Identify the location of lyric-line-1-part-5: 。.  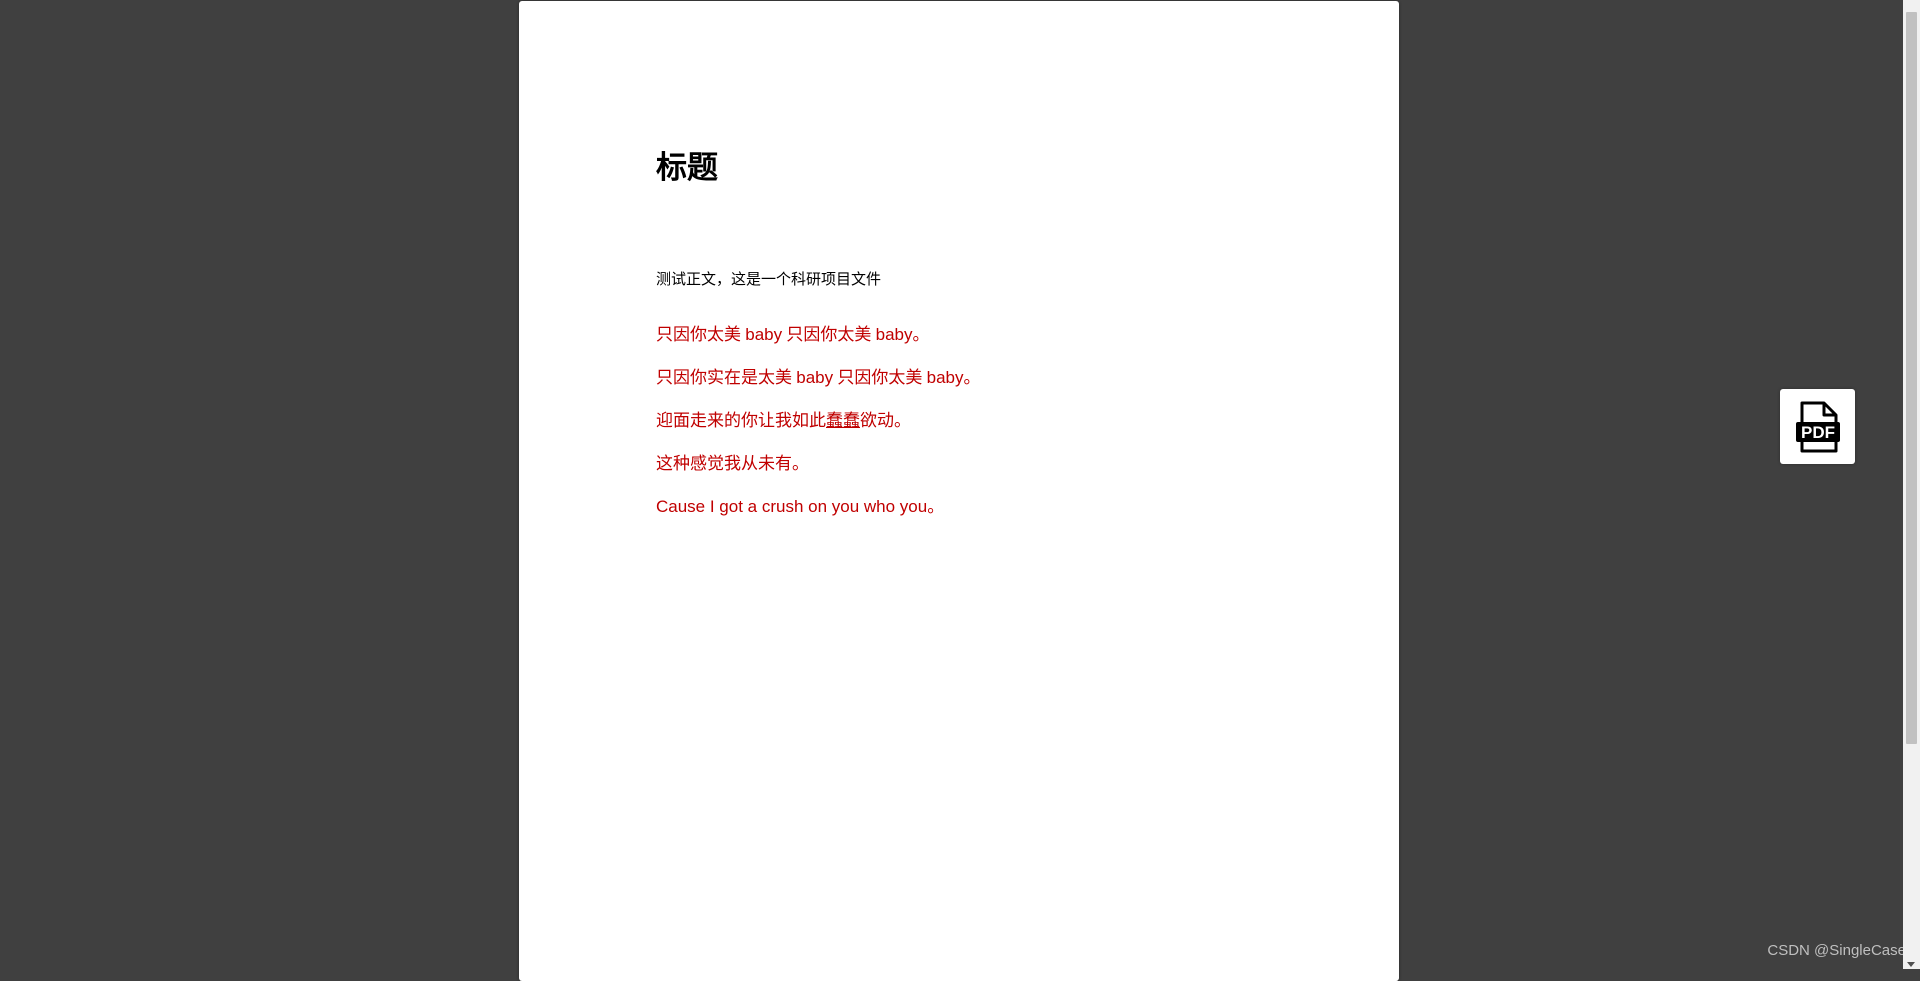
(921, 334).